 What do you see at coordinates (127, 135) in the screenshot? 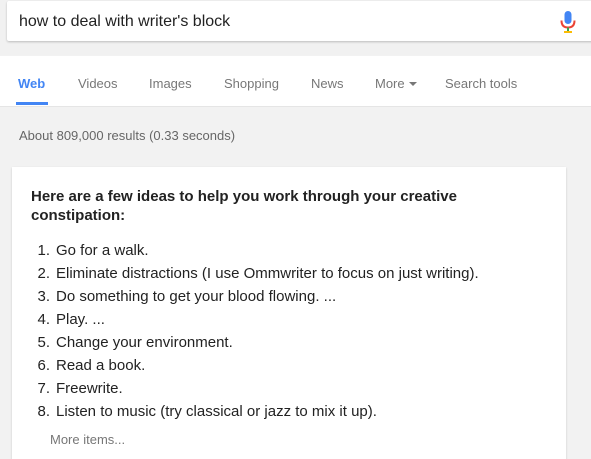
I see `result-stats: About 809,000 results (0.33 seconds)` at bounding box center [127, 135].